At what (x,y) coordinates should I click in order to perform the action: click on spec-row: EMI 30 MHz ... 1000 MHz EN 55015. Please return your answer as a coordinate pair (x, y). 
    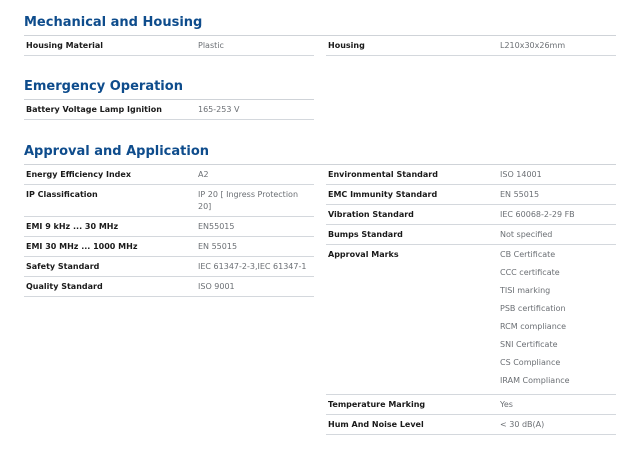
    Looking at the image, I should click on (169, 247).